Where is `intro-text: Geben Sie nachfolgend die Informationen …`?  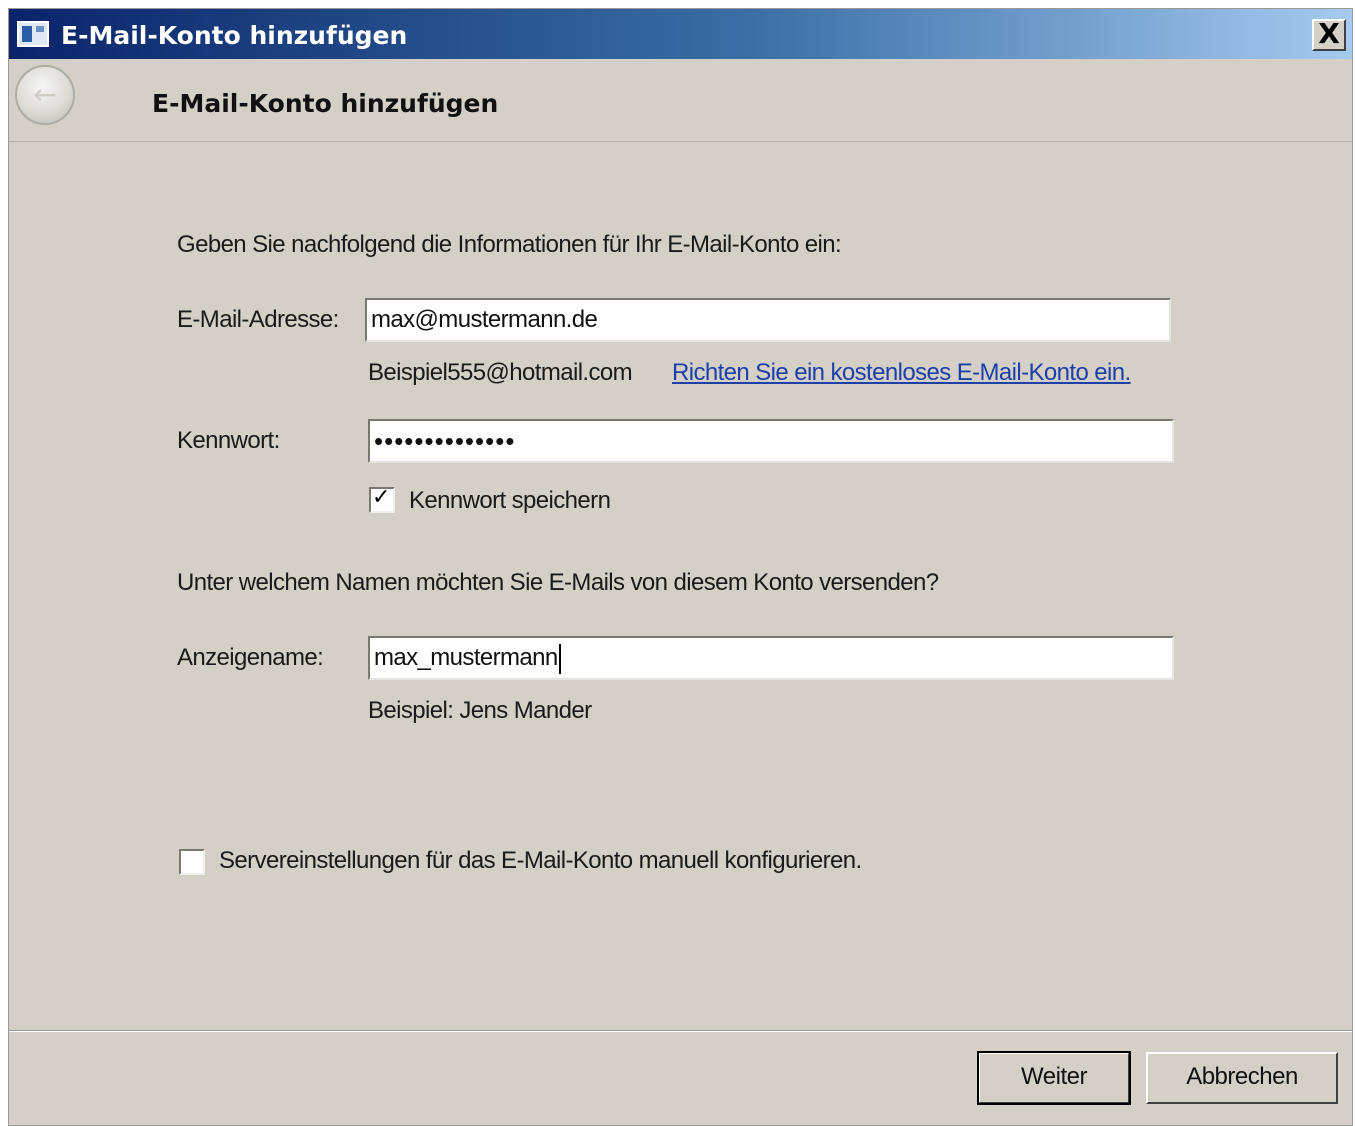
intro-text: Geben Sie nachfolgend die Informationen … is located at coordinates (509, 244).